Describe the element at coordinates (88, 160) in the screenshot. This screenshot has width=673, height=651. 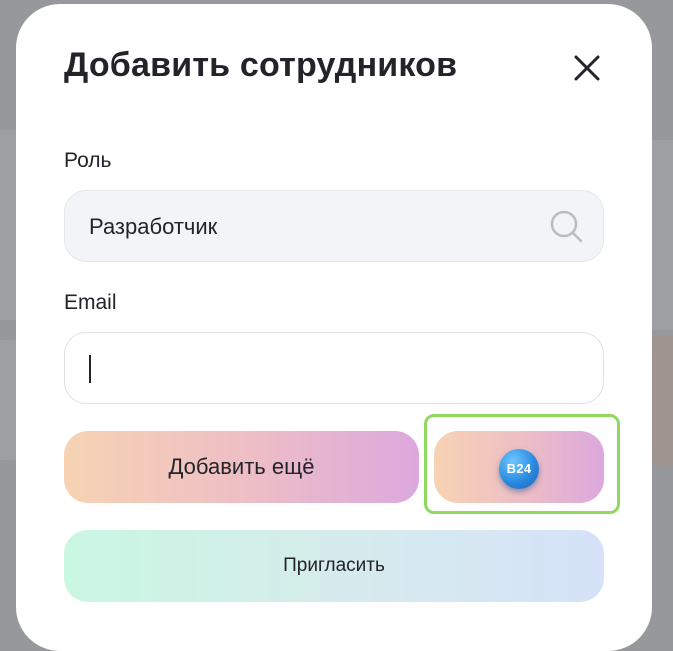
I see `role-label: Роль` at that location.